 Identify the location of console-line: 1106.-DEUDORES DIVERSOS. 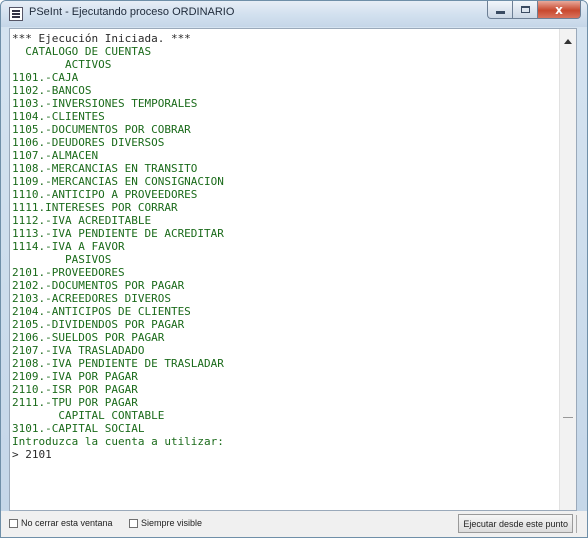
(88, 142).